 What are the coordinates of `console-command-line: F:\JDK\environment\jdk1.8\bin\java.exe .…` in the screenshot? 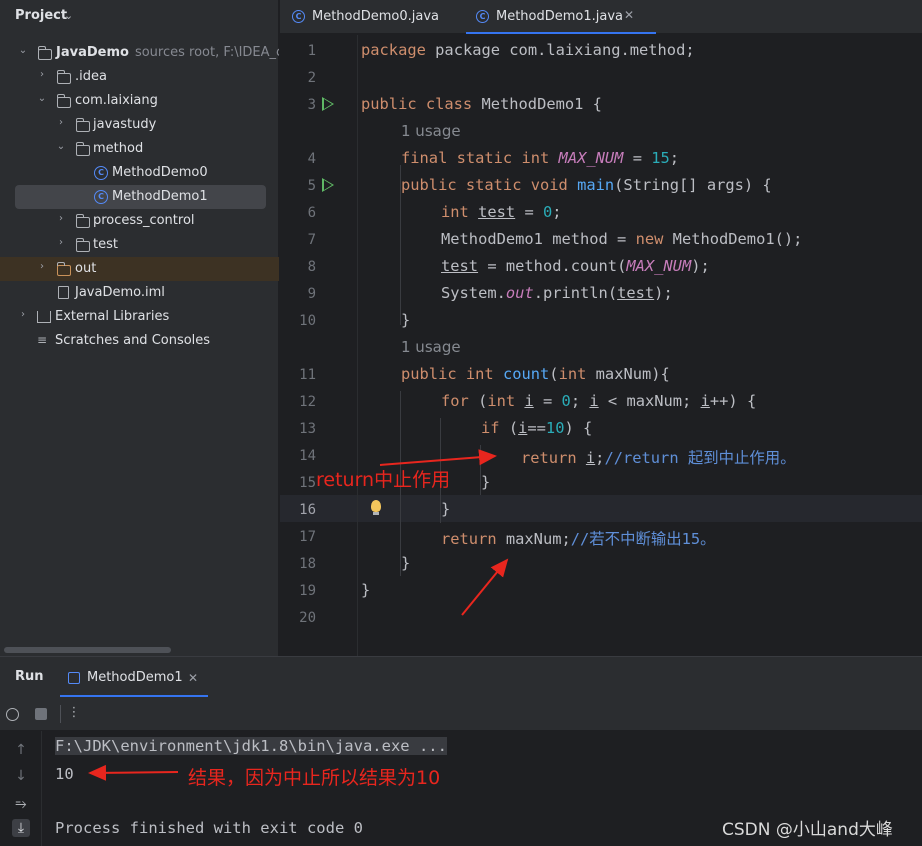 It's located at (251, 746).